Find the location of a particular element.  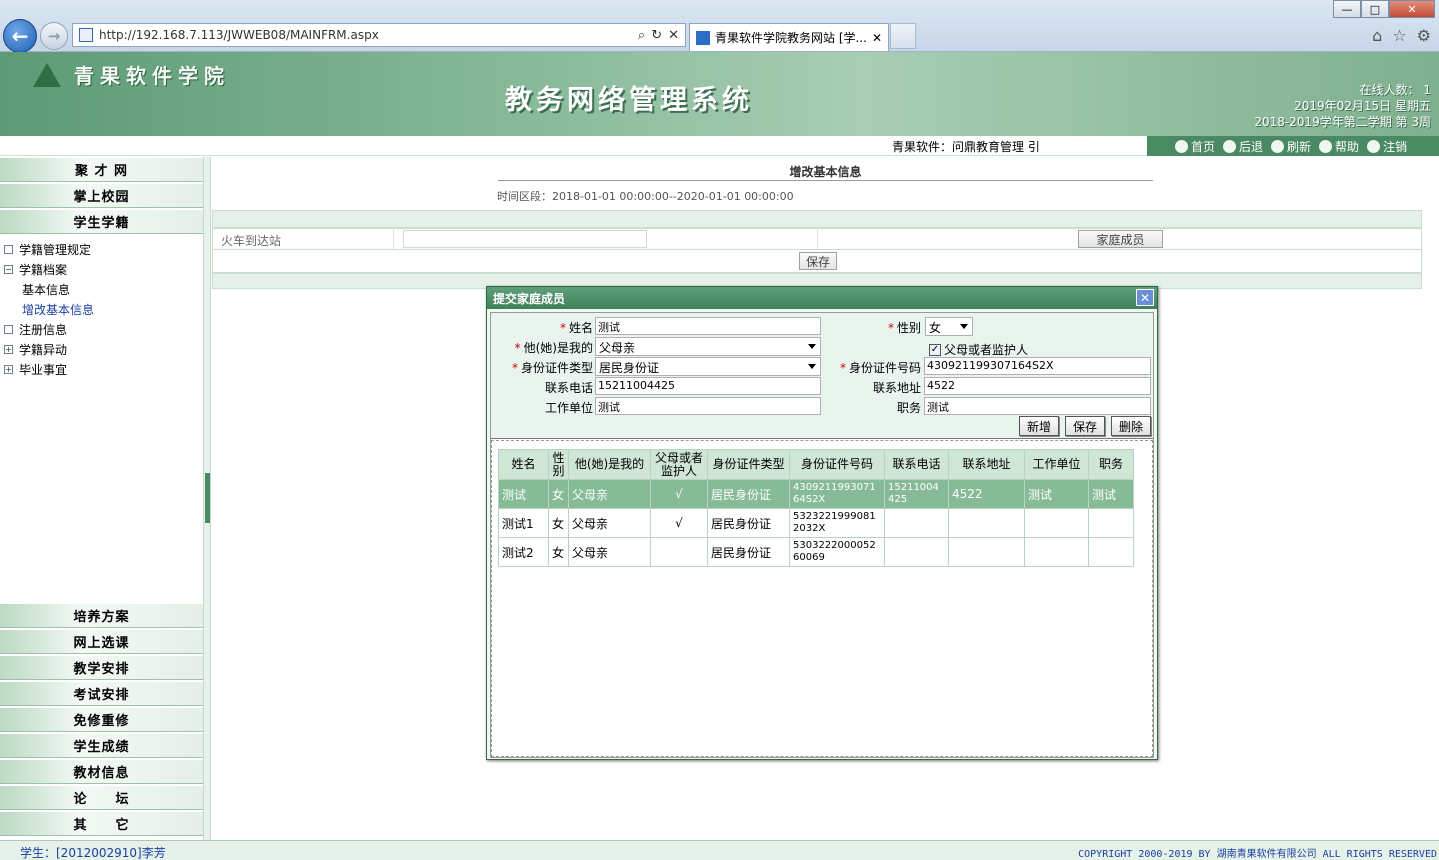

menu-header-textbooks: 教材信息 is located at coordinates (101, 772).